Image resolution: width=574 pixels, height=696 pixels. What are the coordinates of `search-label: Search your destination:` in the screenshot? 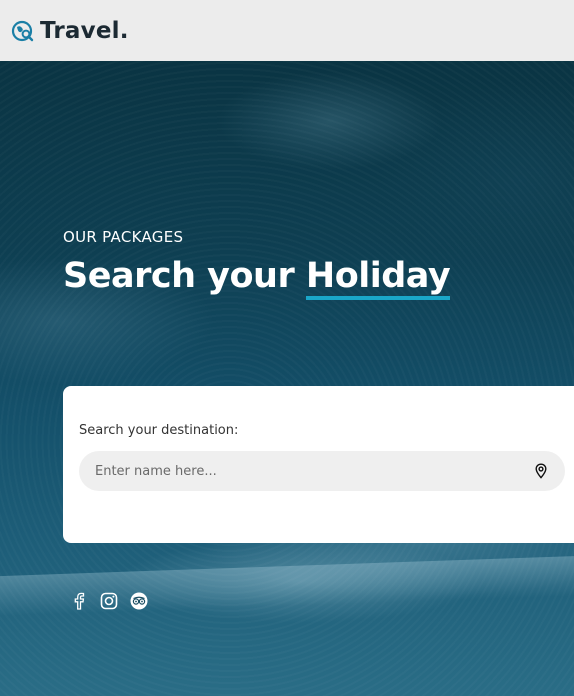 It's located at (159, 430).